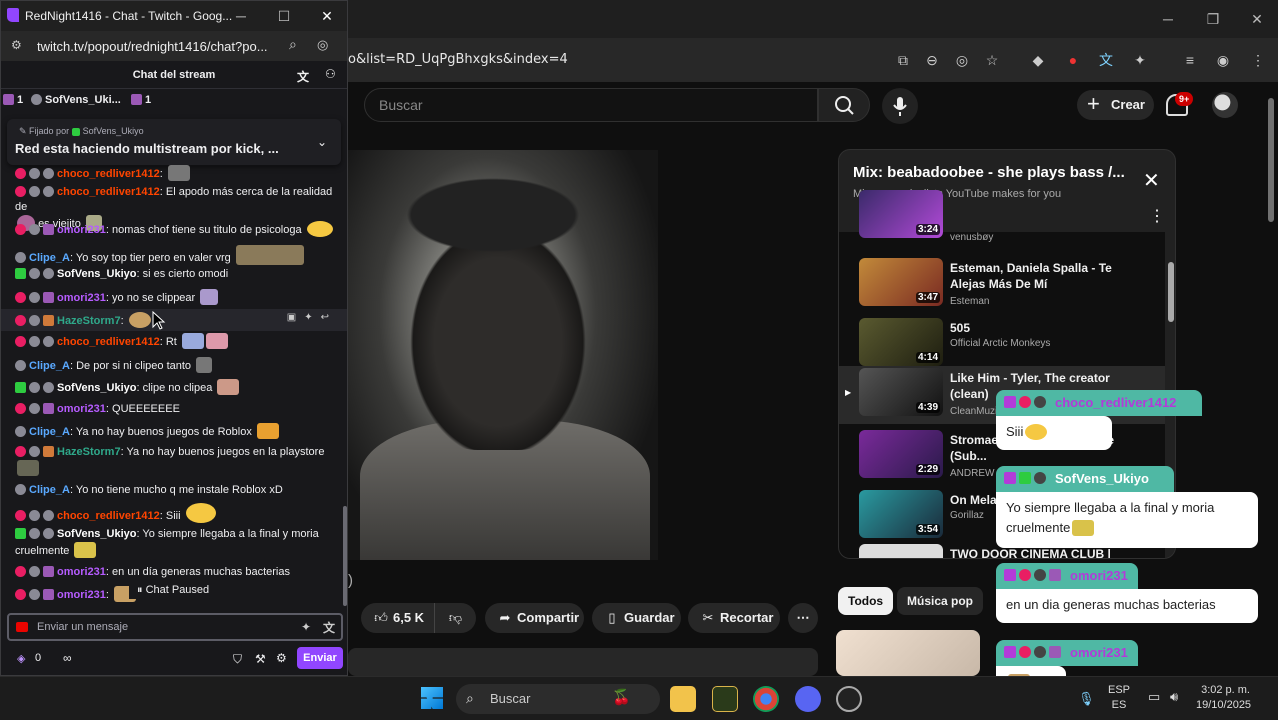 The width and height of the screenshot is (1278, 720). I want to click on mod-tools-icon: ⚒, so click(260, 659).